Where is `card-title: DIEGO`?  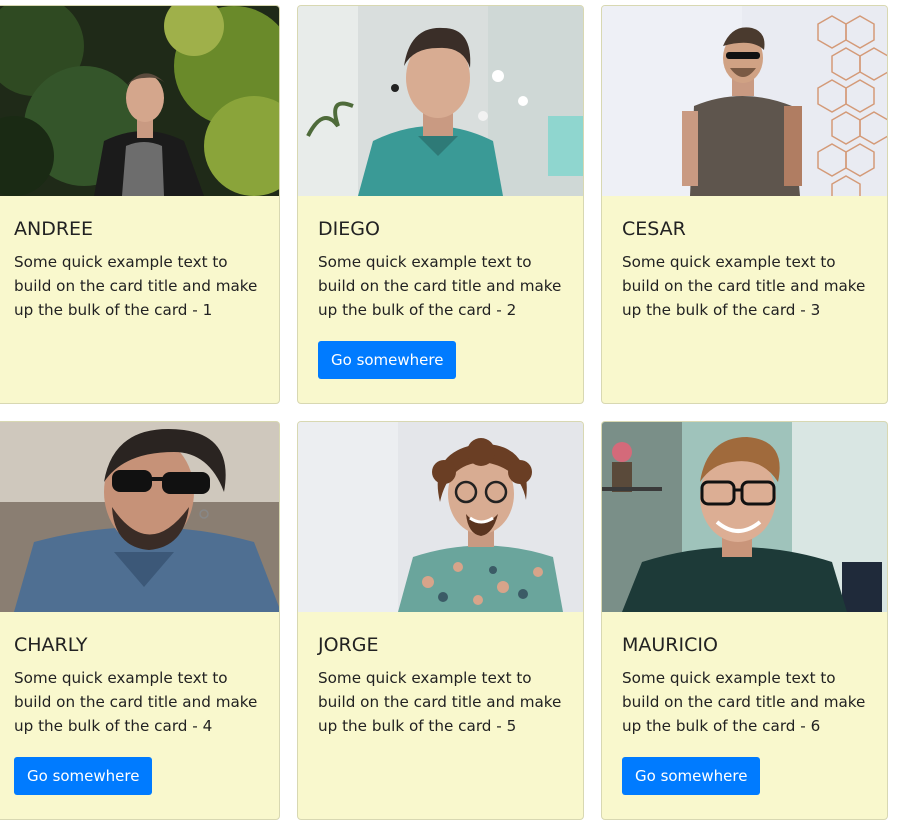
card-title: DIEGO is located at coordinates (349, 229).